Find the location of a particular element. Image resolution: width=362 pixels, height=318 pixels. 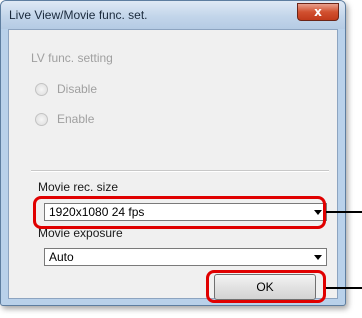

window-title: Live View/Movie func. set. is located at coordinates (78, 15).